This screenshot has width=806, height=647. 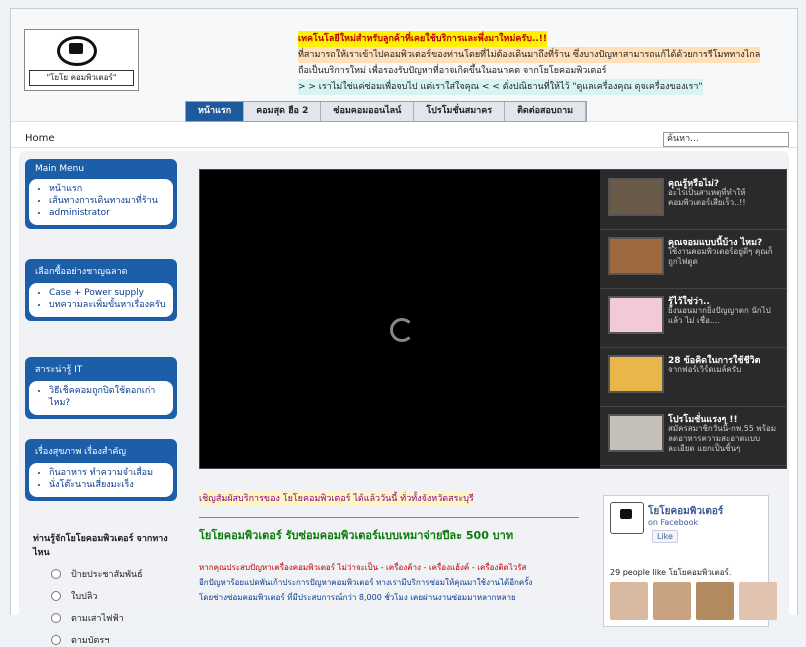 I want to click on poll-option: ป้ายประชาสัมพันธ์, so click(x=117, y=574).